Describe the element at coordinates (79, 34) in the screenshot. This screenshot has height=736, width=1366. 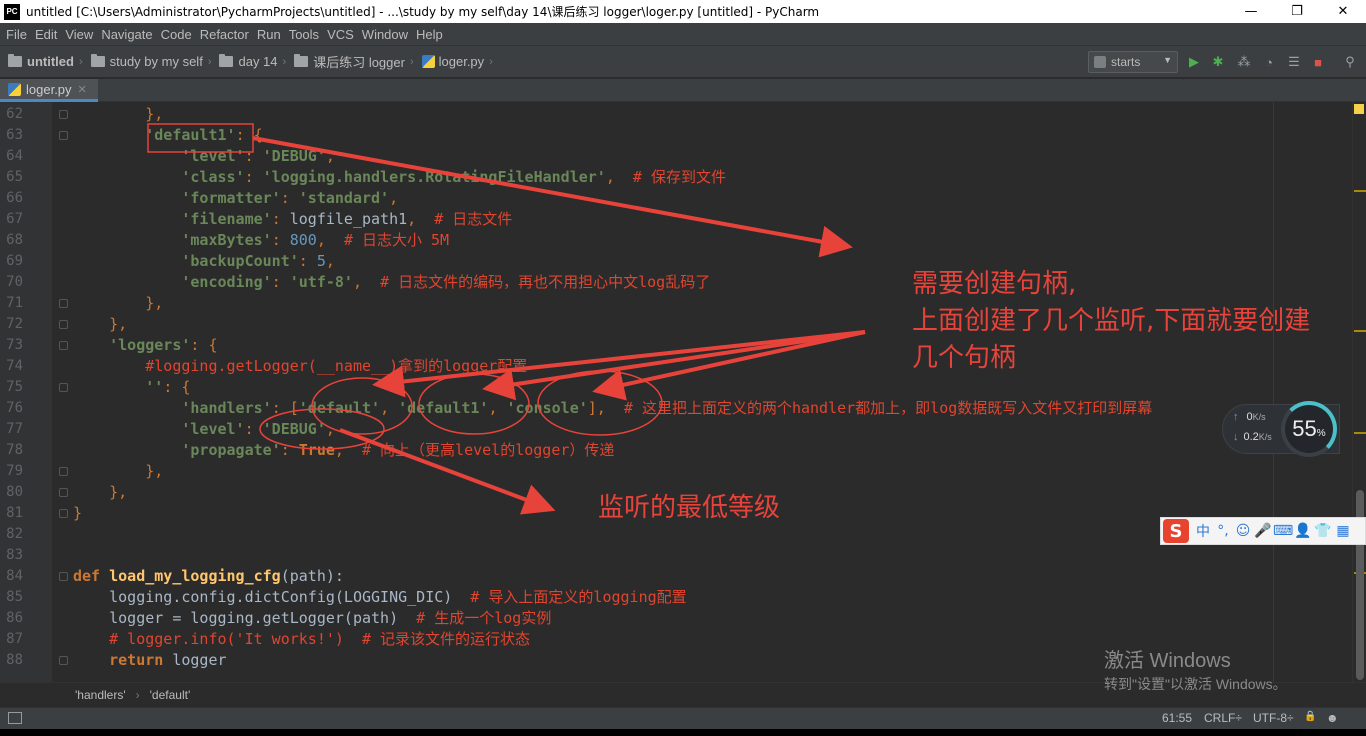
I see `menu-view: View` at that location.